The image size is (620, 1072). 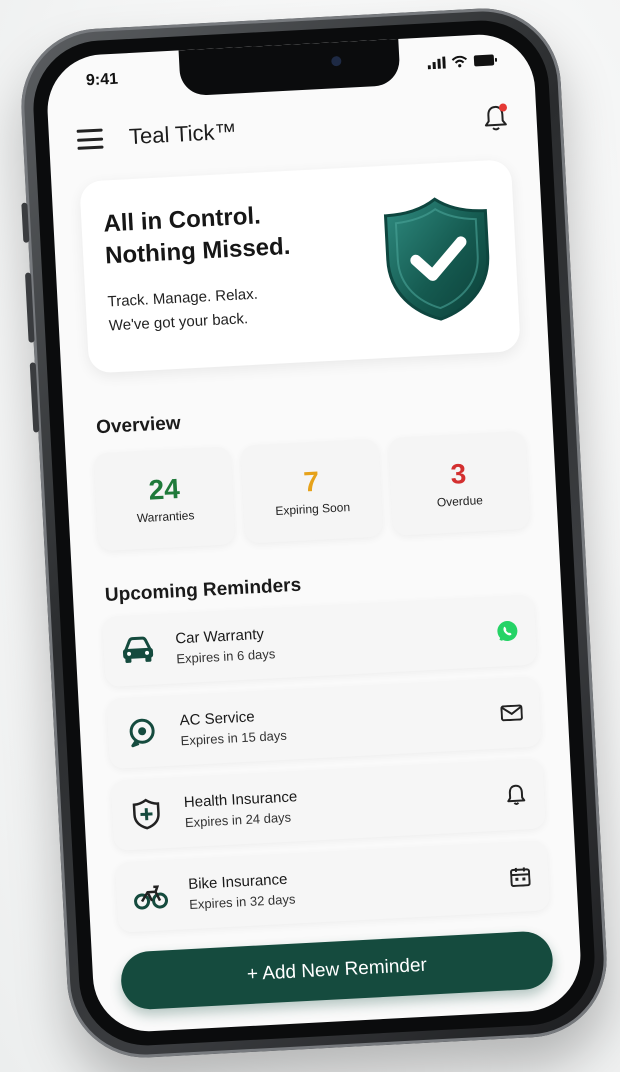 I want to click on reminder-item-bike-insurance: Bike Insurance Expires in 32 days, so click(x=332, y=886).